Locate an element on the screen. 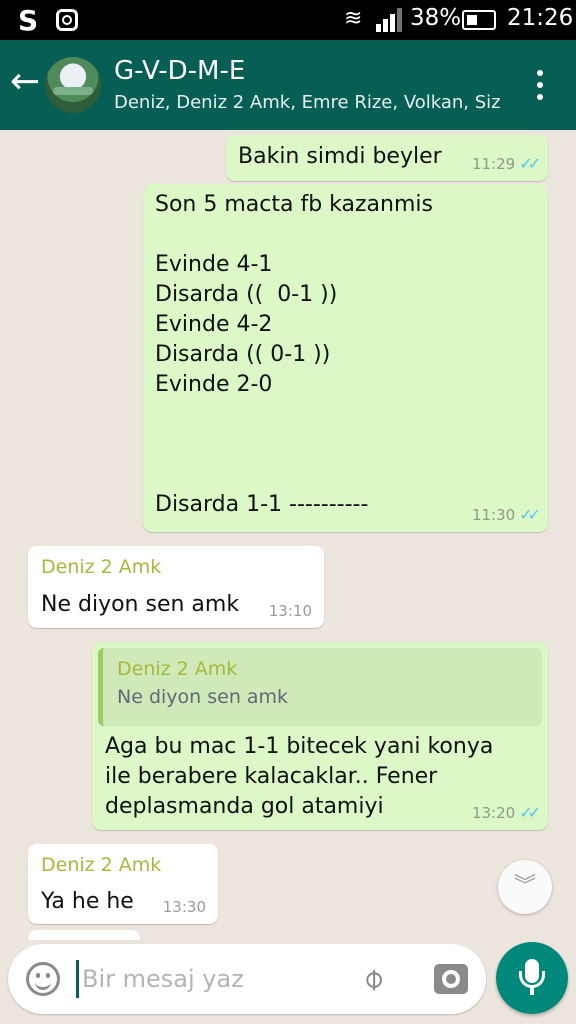 This screenshot has height=1024, width=576. message-meta: 11:30 ✓✓ is located at coordinates (506, 514).